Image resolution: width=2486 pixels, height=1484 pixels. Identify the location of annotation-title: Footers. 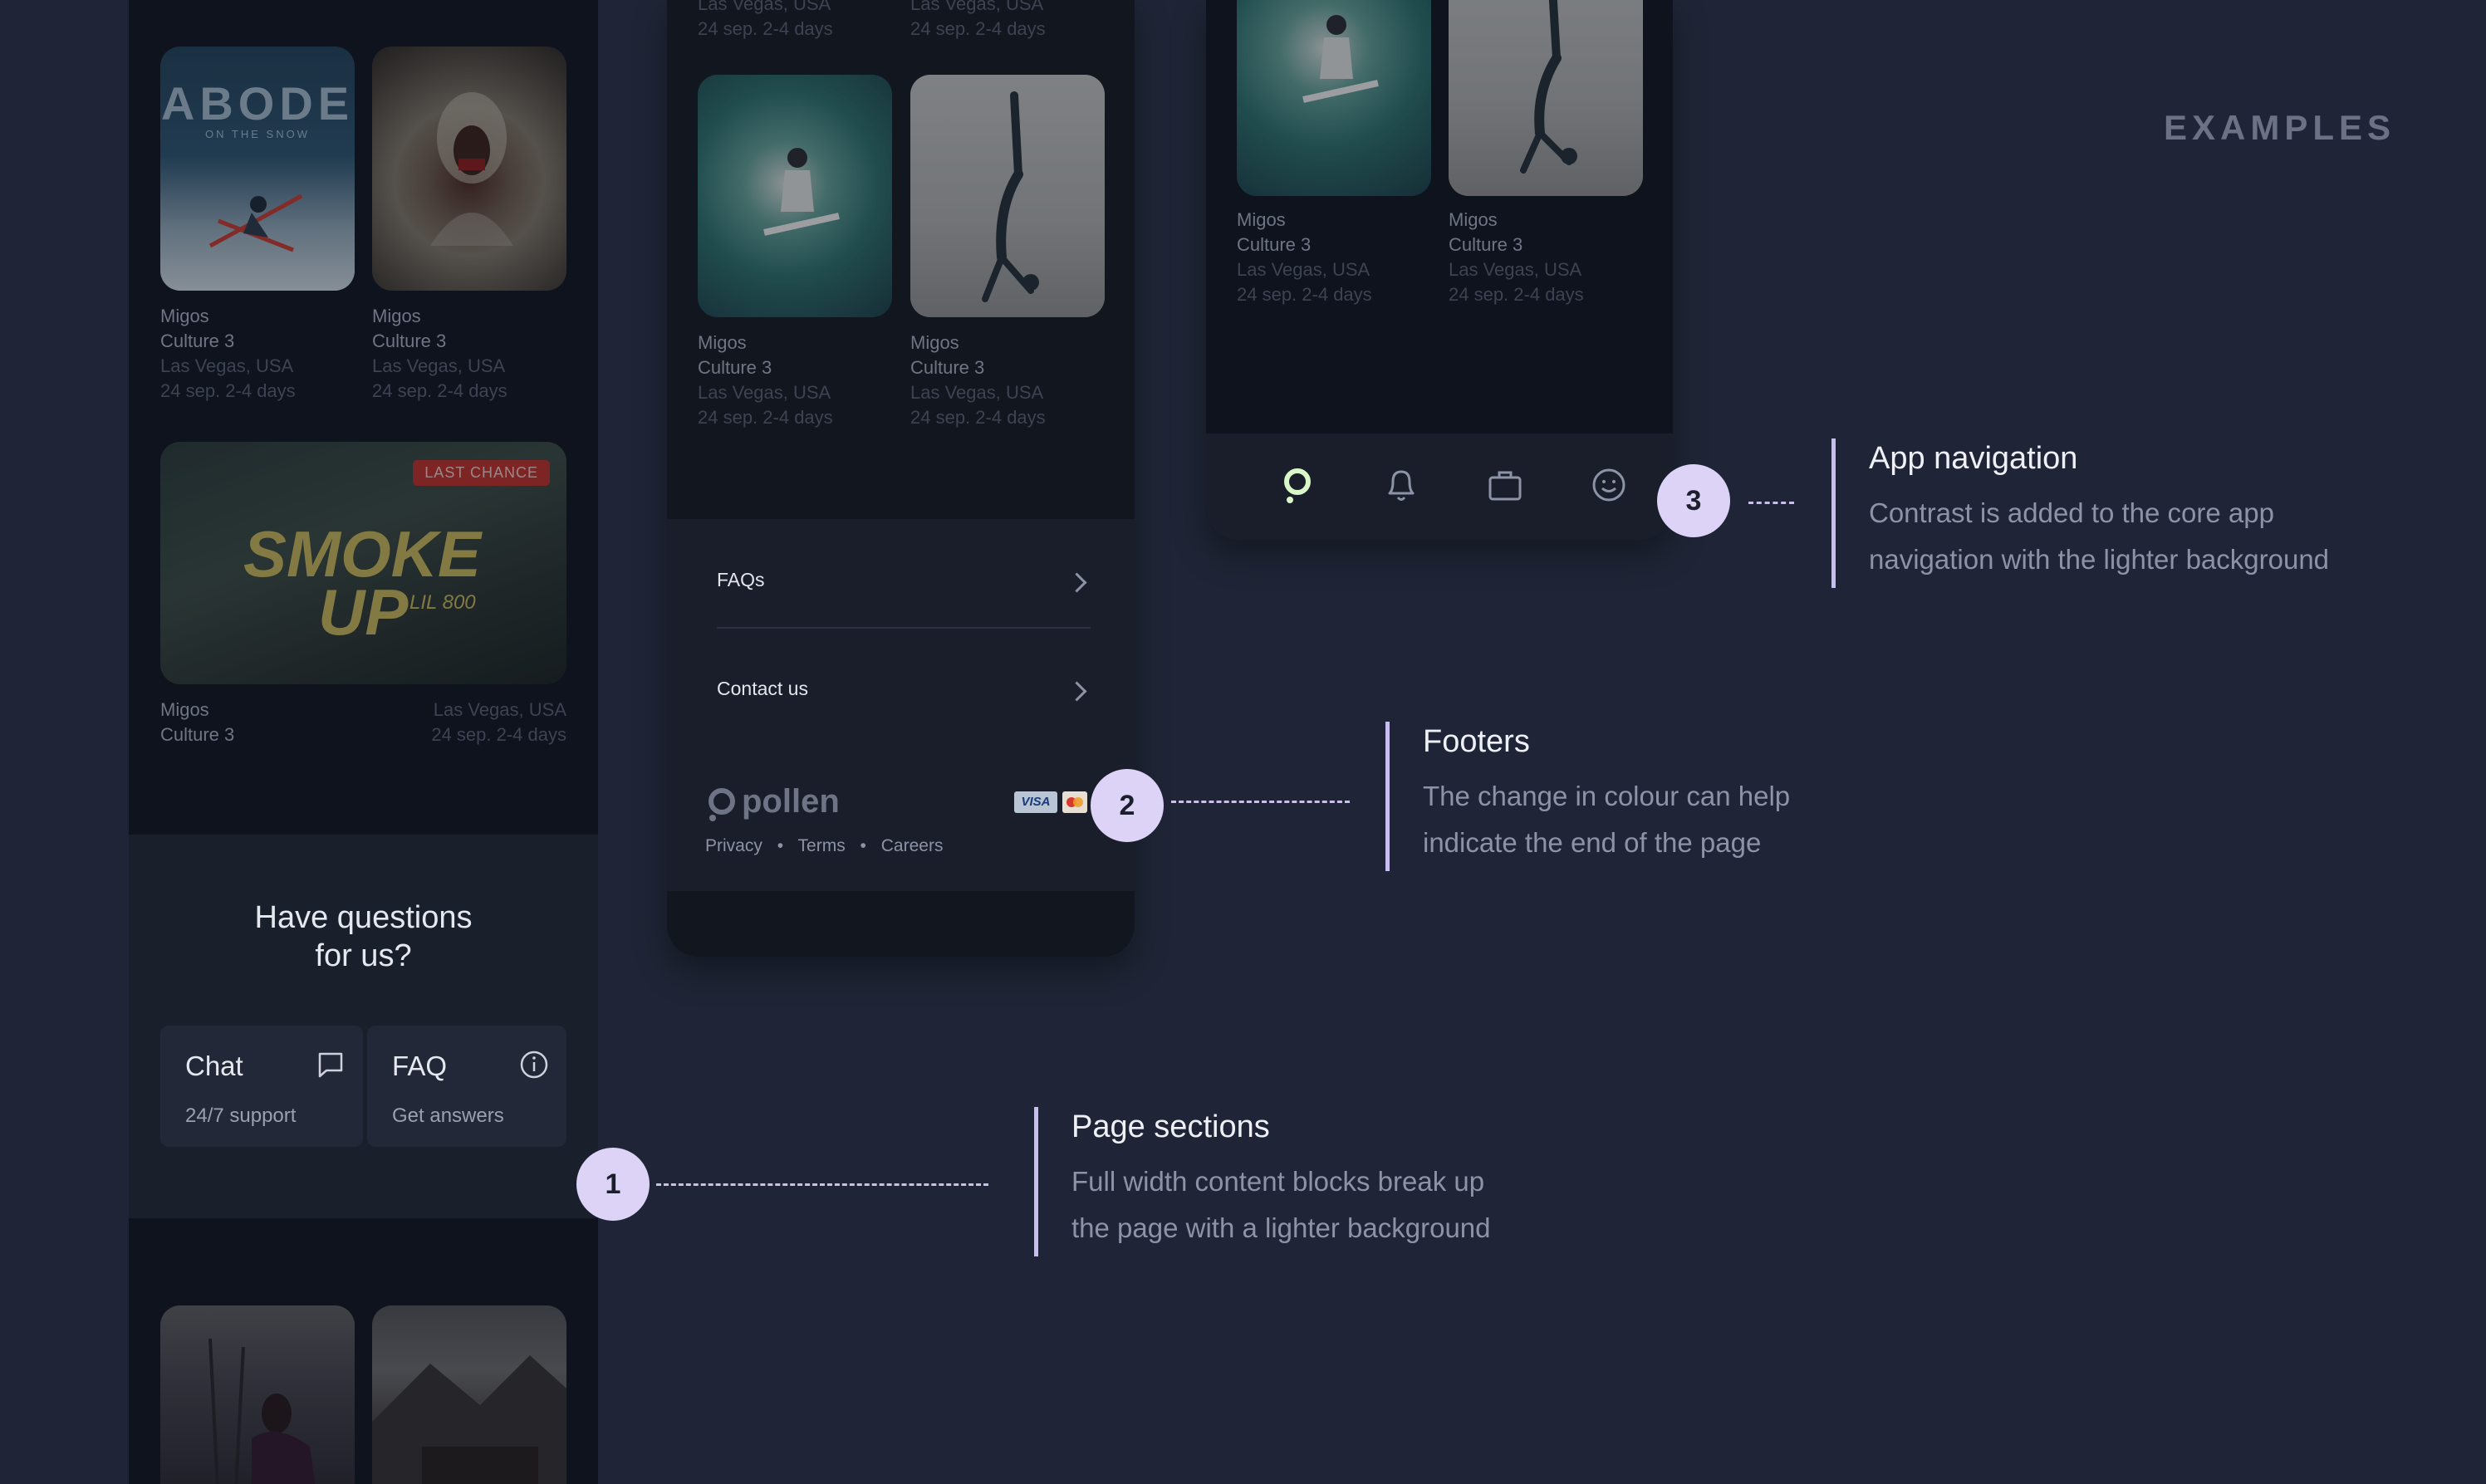
(1476, 741).